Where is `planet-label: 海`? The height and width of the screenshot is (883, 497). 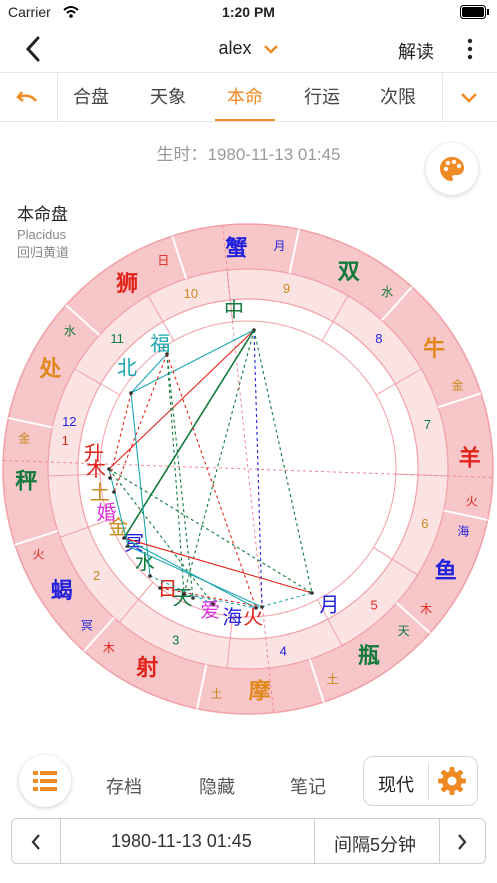 planet-label: 海 is located at coordinates (232, 617).